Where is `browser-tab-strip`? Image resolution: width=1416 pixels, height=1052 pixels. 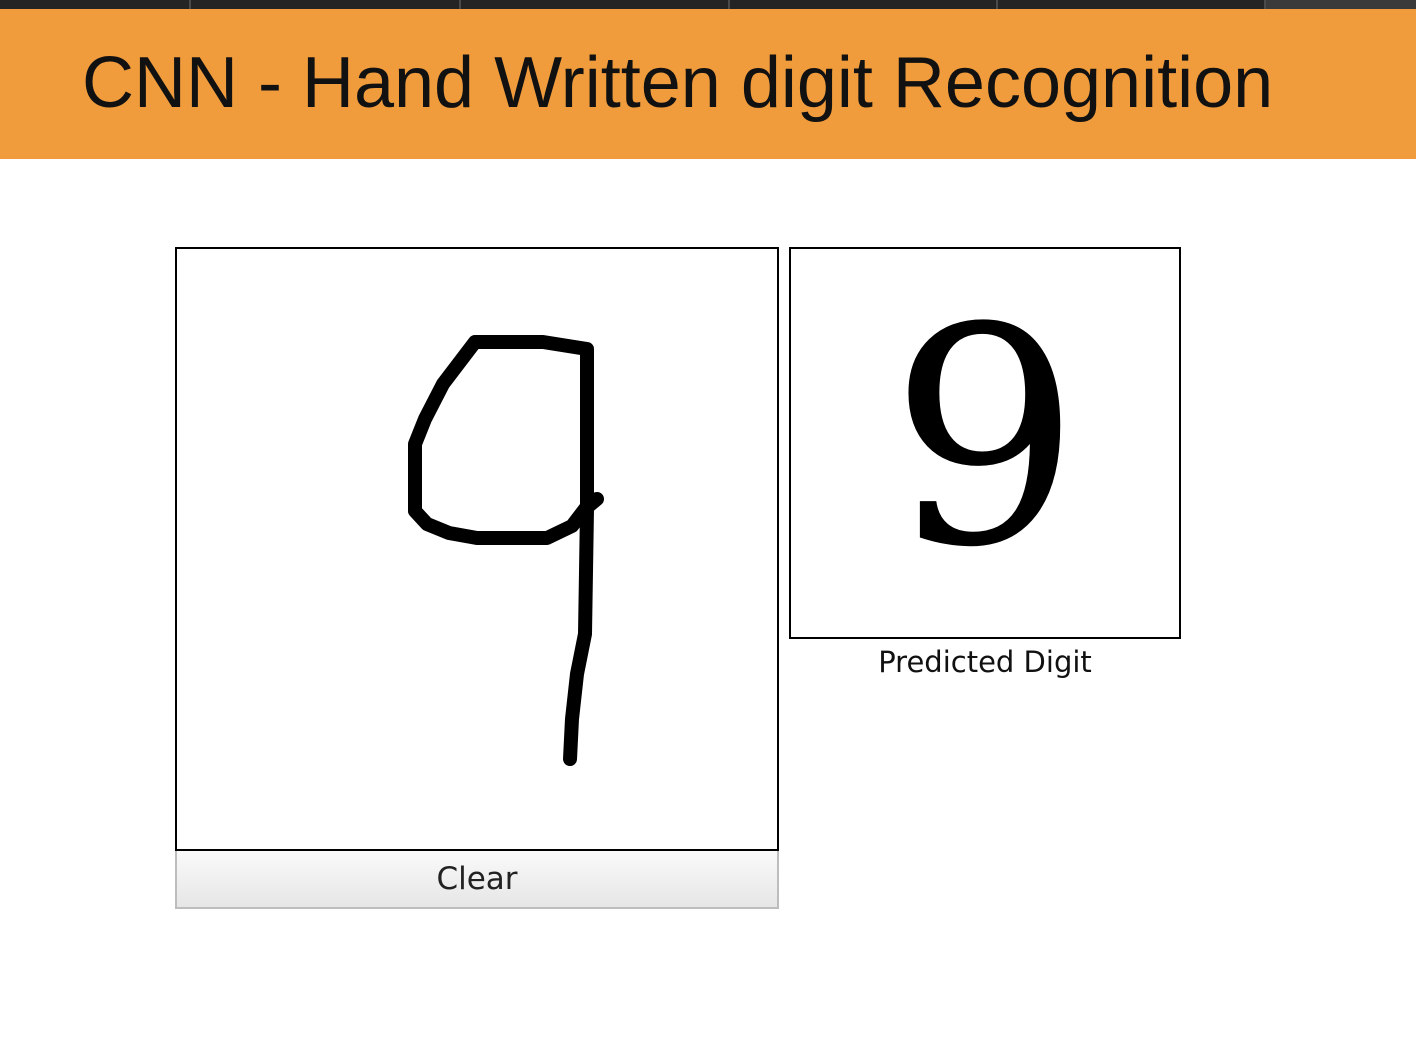
browser-tab-strip is located at coordinates (708, 4).